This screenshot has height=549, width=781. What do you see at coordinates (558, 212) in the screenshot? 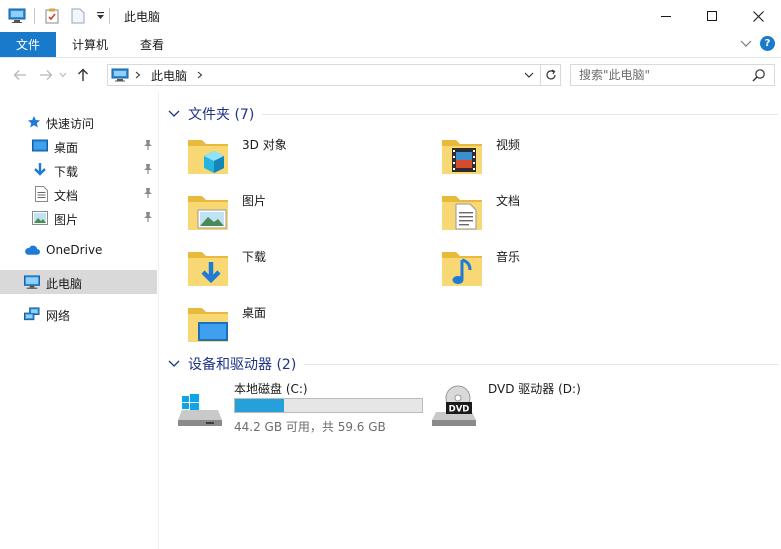
I see `folder-documents: 文档` at bounding box center [558, 212].